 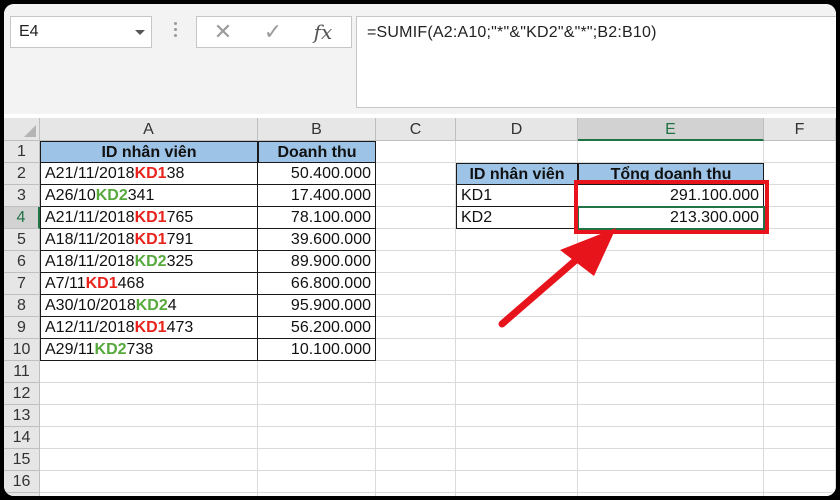 What do you see at coordinates (317, 306) in the screenshot?
I see `table-row-revenue-cell: 95.900.000` at bounding box center [317, 306].